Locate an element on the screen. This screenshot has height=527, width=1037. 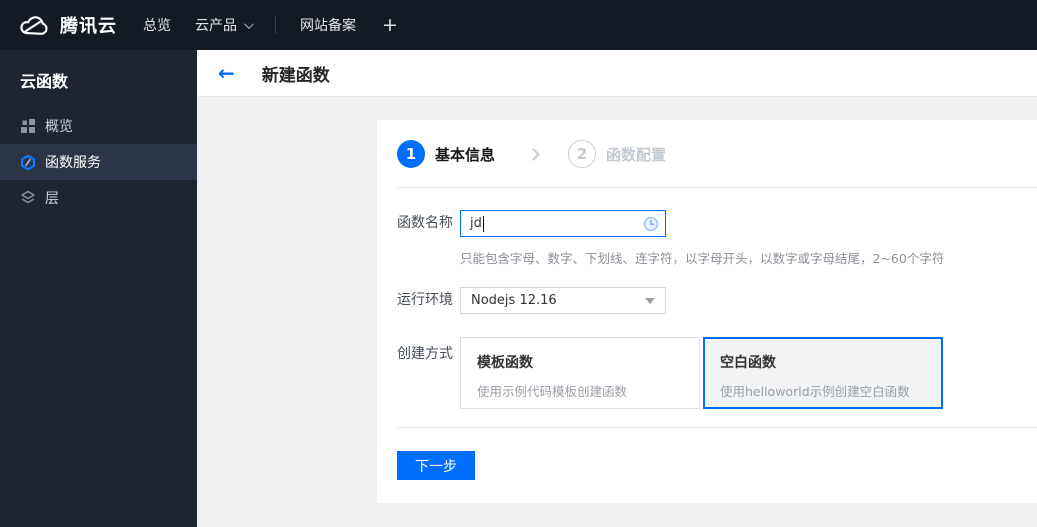
sidebar-item-overview: 概览 is located at coordinates (98, 126).